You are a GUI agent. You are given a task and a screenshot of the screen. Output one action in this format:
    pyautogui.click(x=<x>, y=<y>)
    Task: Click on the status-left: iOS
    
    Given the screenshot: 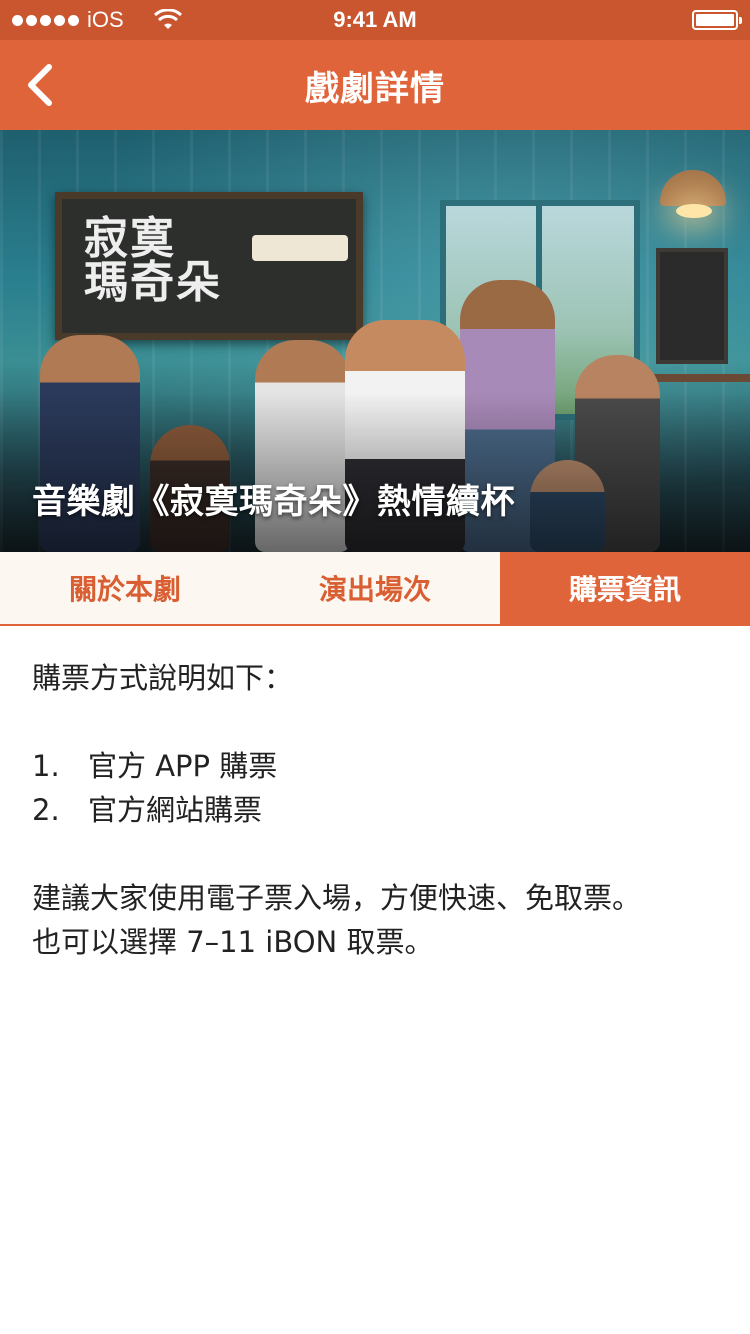 What is the action you would take?
    pyautogui.click(x=97, y=20)
    